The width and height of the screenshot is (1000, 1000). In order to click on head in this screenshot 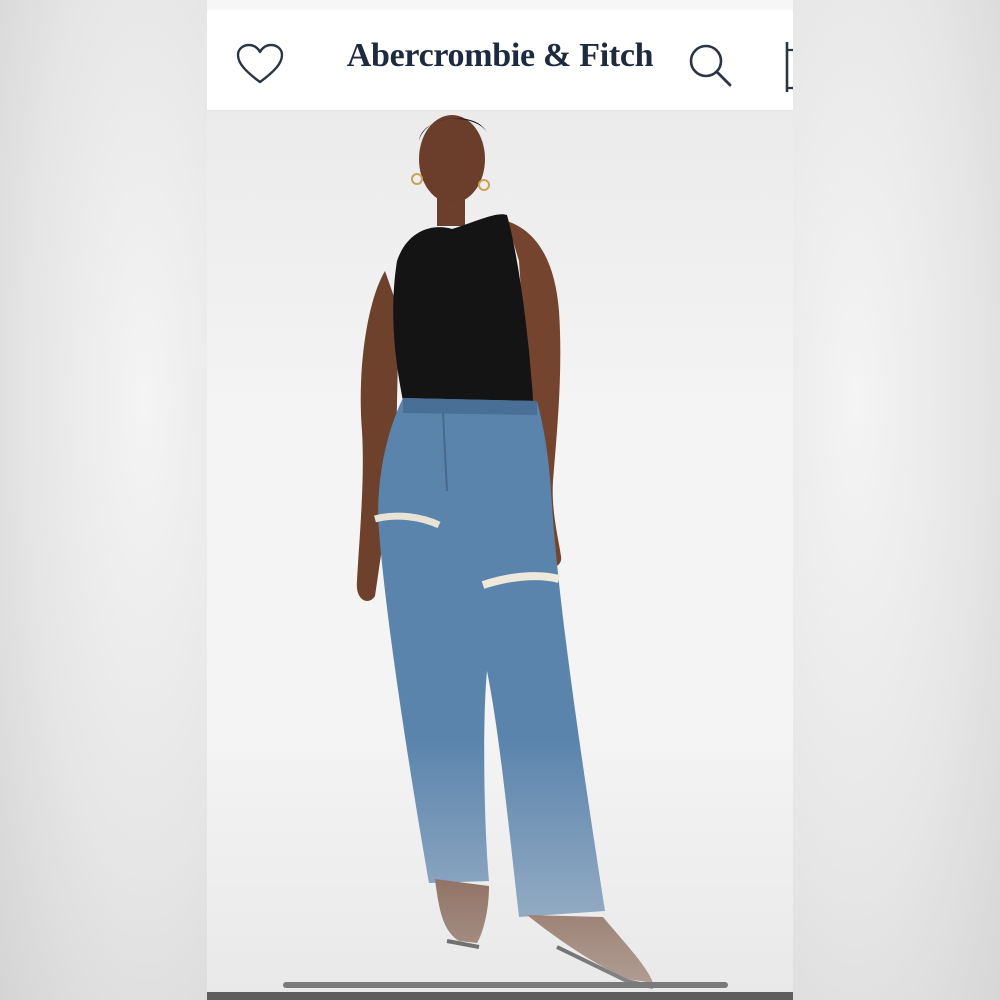, I will do `click(452, 159)`.